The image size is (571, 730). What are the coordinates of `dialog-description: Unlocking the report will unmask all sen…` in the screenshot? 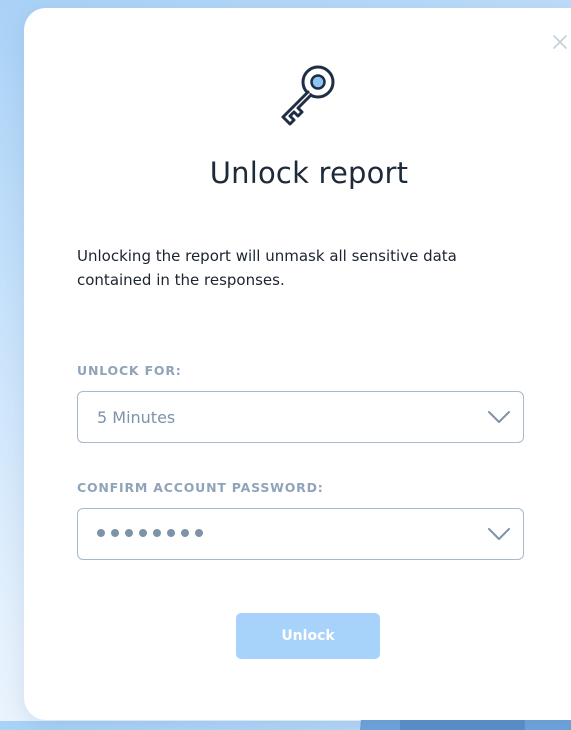 It's located at (267, 268).